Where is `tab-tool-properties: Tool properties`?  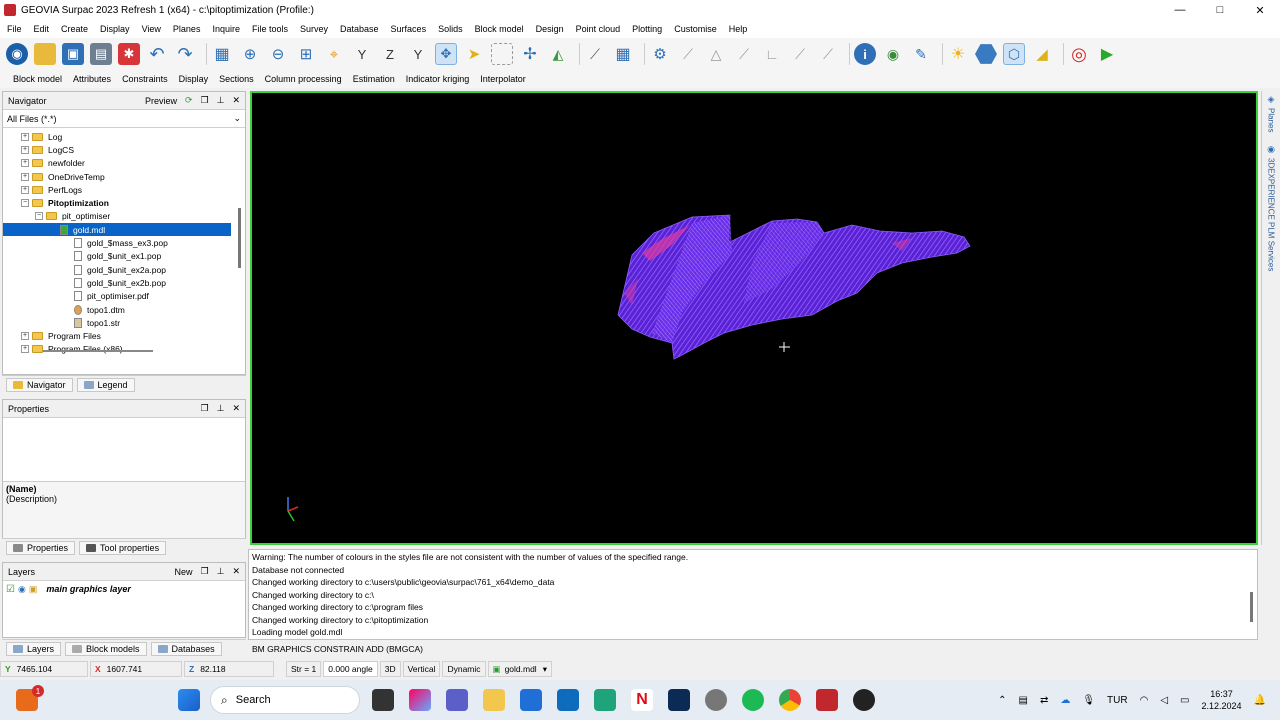
tab-tool-properties: Tool properties is located at coordinates (123, 547).